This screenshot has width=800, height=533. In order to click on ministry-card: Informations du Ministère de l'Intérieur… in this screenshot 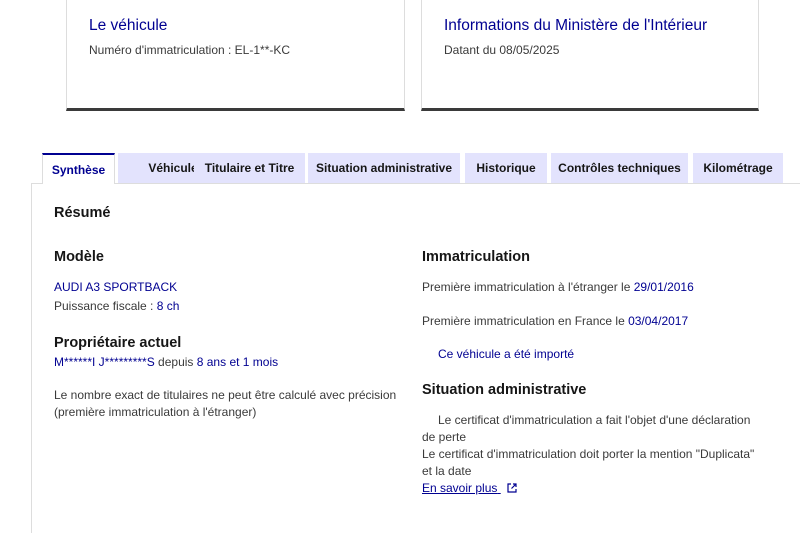, I will do `click(590, 55)`.